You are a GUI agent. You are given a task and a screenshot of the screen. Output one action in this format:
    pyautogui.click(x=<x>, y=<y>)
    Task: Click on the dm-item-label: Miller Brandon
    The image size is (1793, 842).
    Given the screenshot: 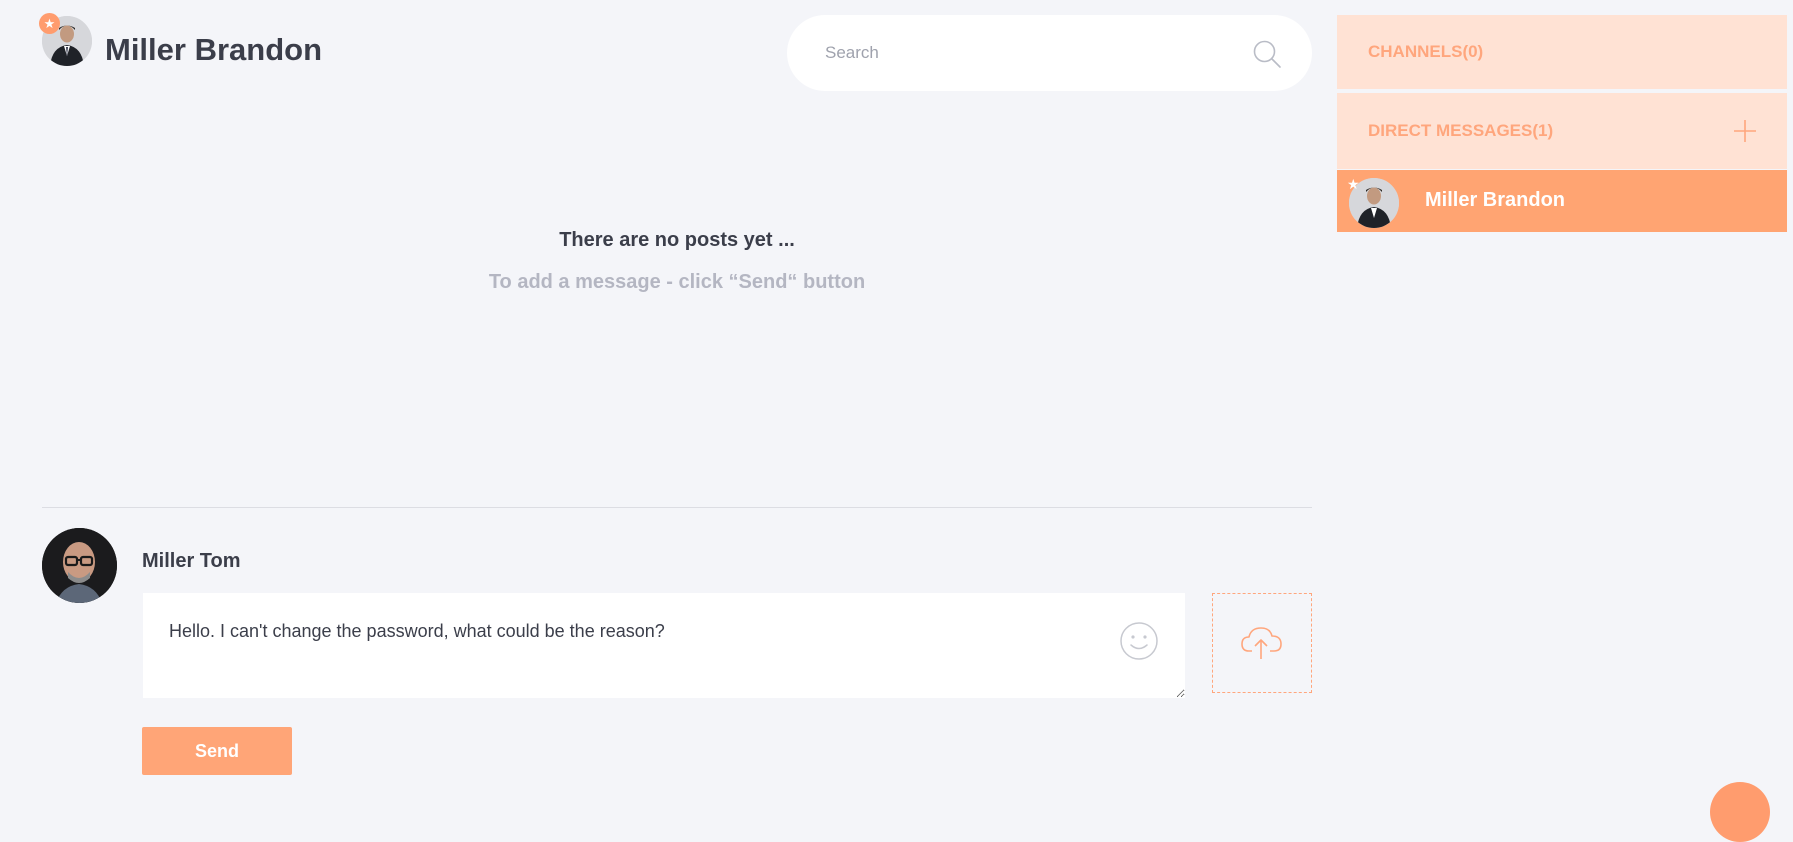 What is the action you would take?
    pyautogui.click(x=1495, y=200)
    